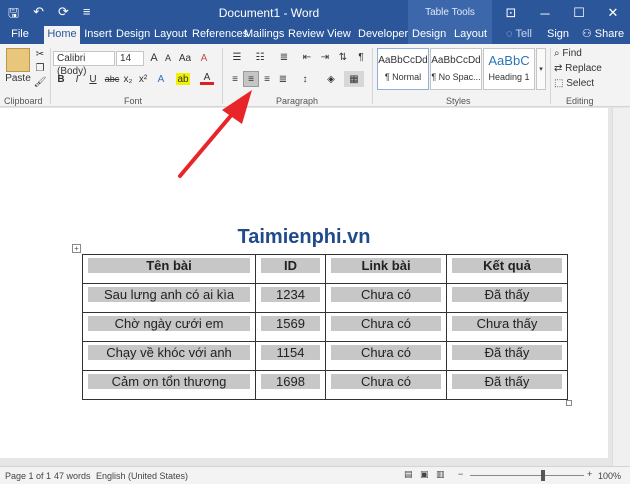 The width and height of the screenshot is (630, 484). Describe the element at coordinates (169, 356) in the screenshot. I see `table-cell: Chạy về khóc với anh` at that location.